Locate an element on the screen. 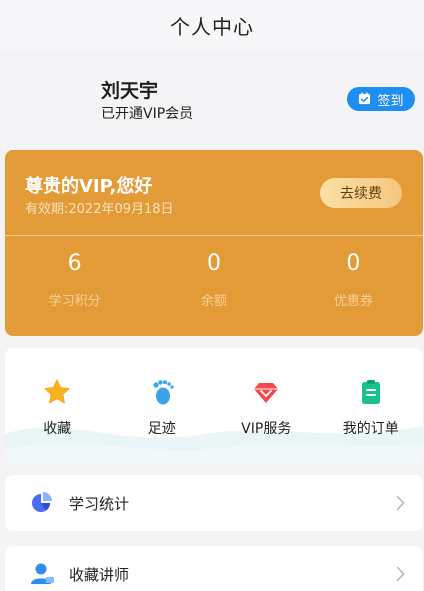 This screenshot has width=424, height=591. shortcut-favorites: 收藏 is located at coordinates (57, 408).